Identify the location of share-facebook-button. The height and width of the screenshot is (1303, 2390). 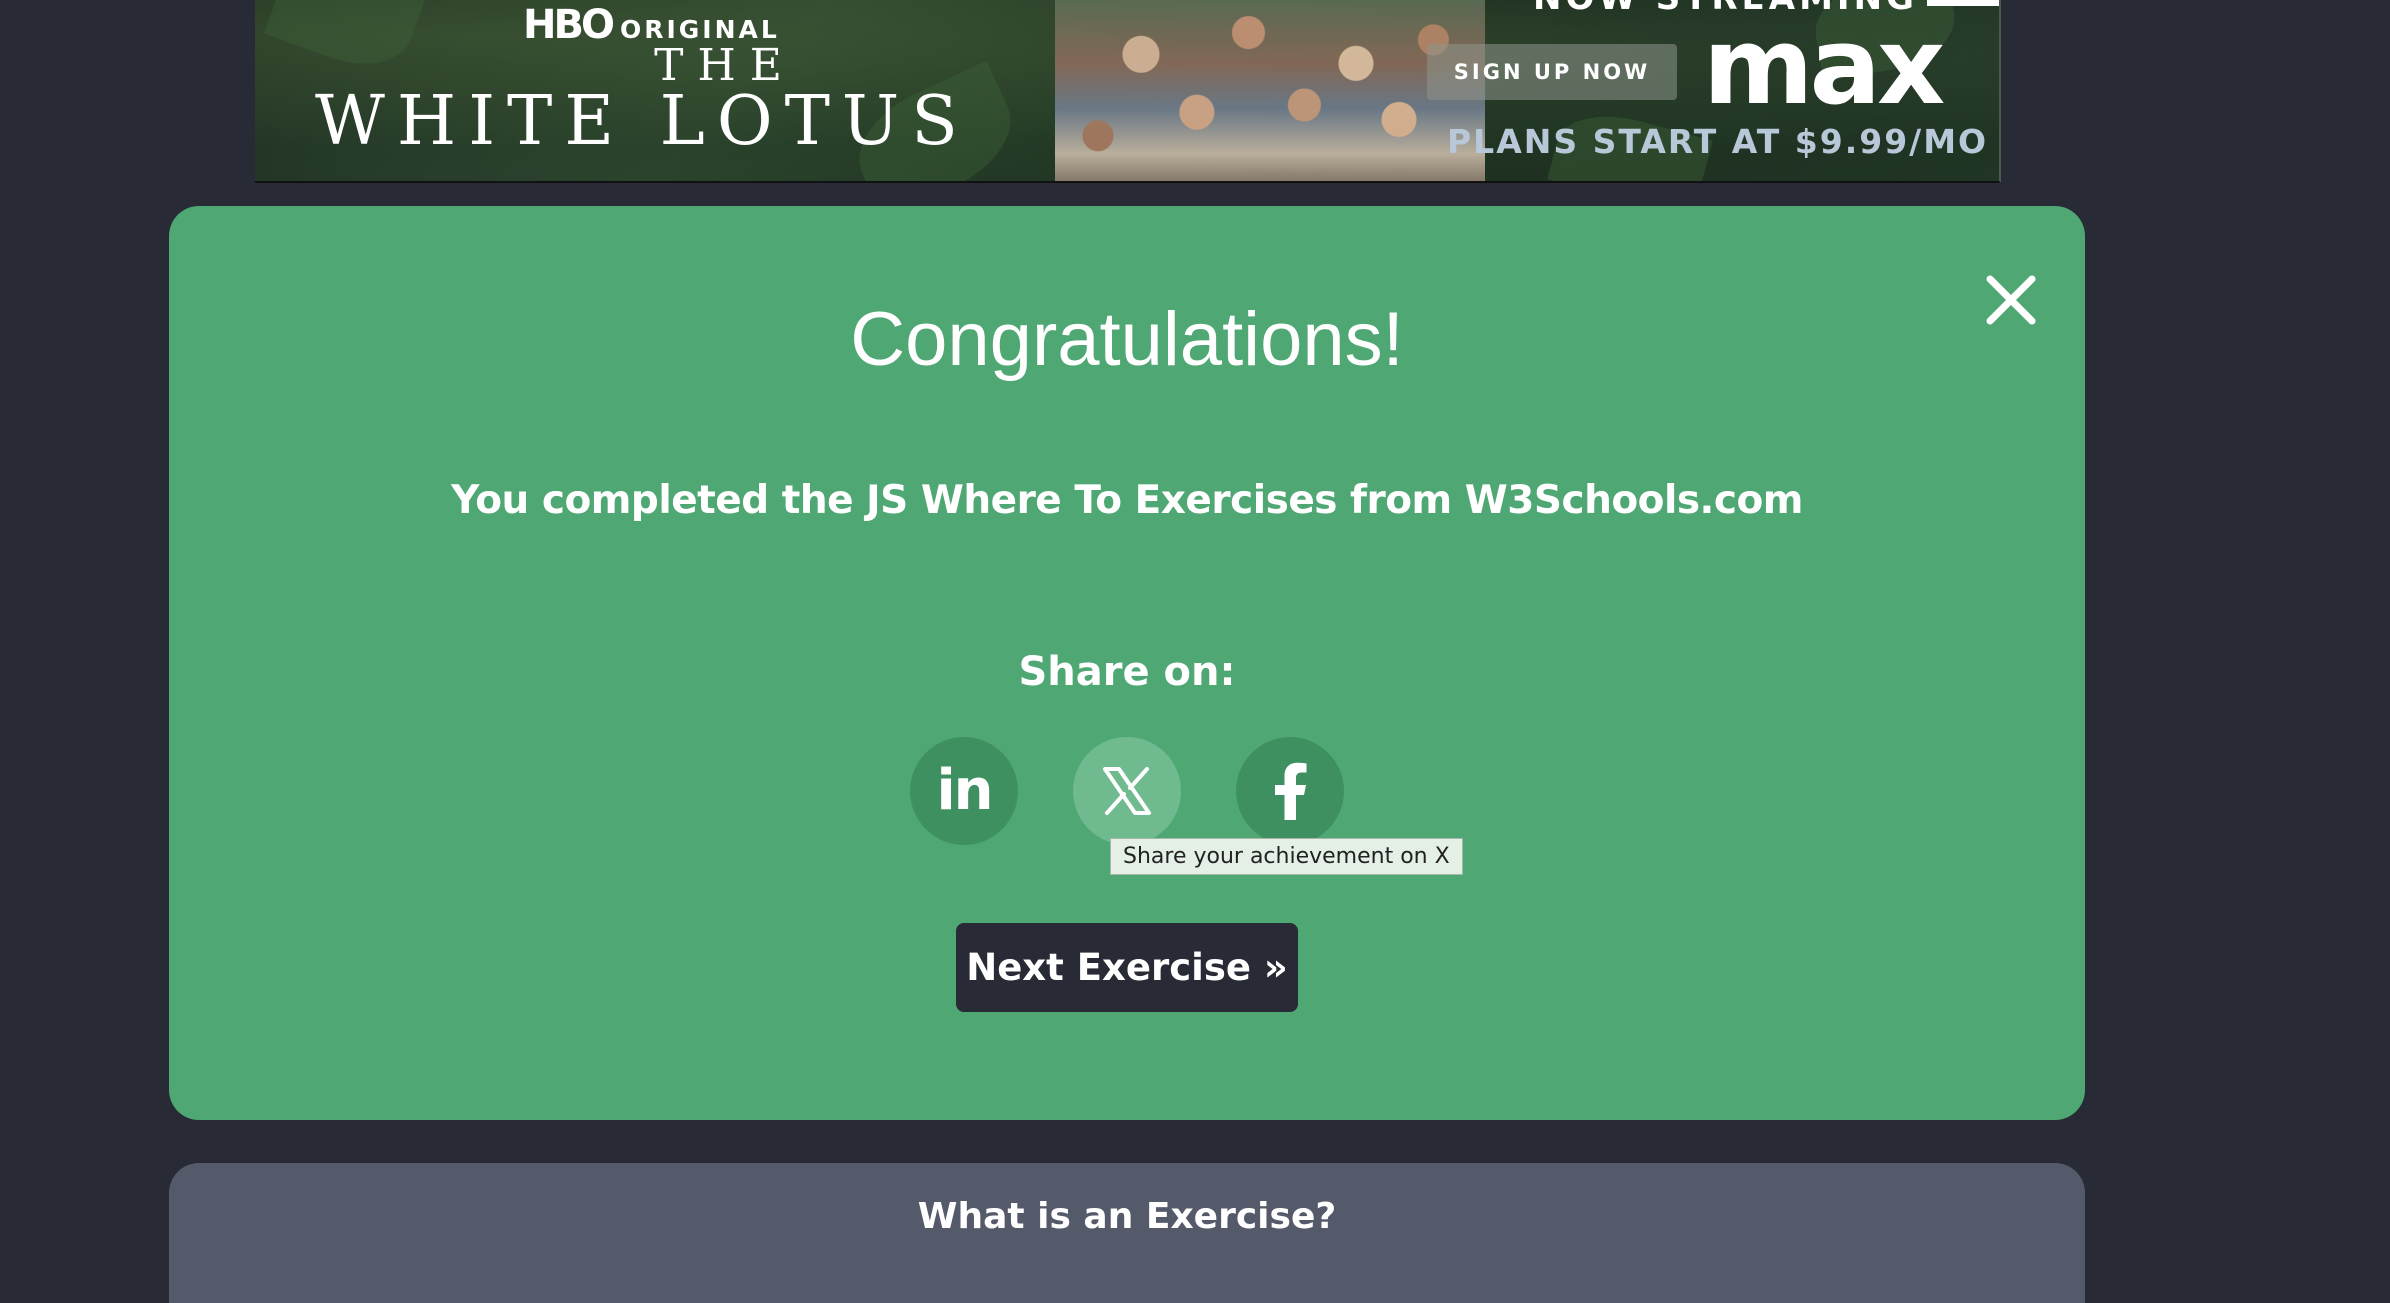
(1290, 791).